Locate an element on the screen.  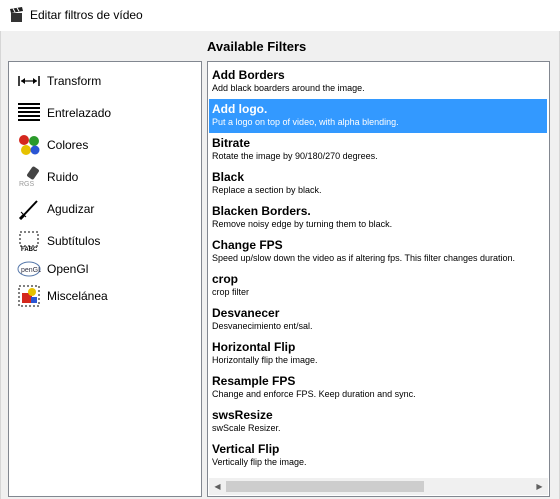
arrows-horizontal-icon is located at coordinates (29, 81).